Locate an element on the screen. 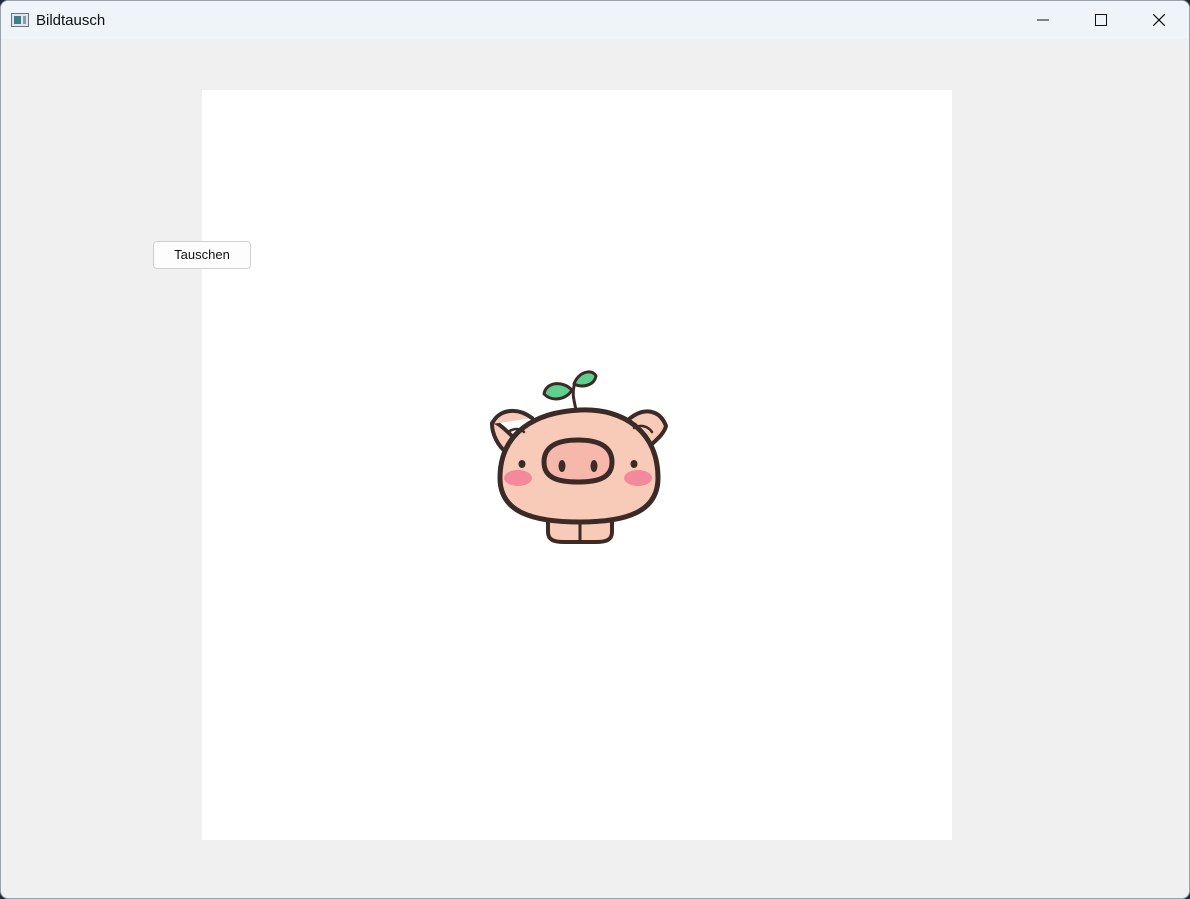  title-bar: Bildtausch is located at coordinates (595, 20).